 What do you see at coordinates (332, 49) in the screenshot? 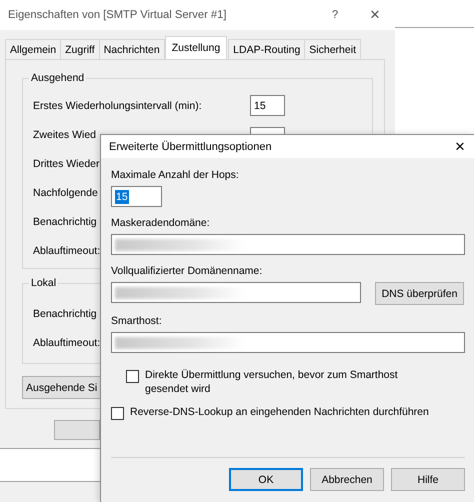
I see `tab: Sicherheit` at bounding box center [332, 49].